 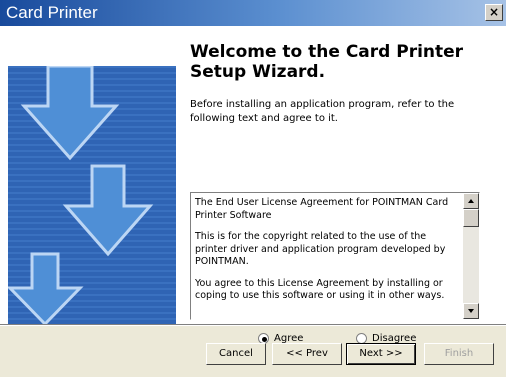 I want to click on triangle-down-icon, so click(x=471, y=311).